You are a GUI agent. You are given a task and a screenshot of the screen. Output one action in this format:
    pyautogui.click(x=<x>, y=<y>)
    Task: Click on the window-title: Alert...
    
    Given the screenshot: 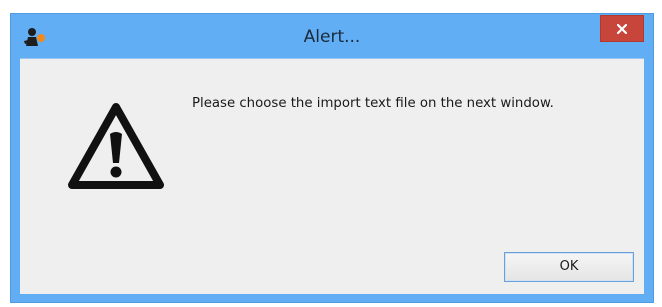 What is the action you would take?
    pyautogui.click(x=332, y=37)
    